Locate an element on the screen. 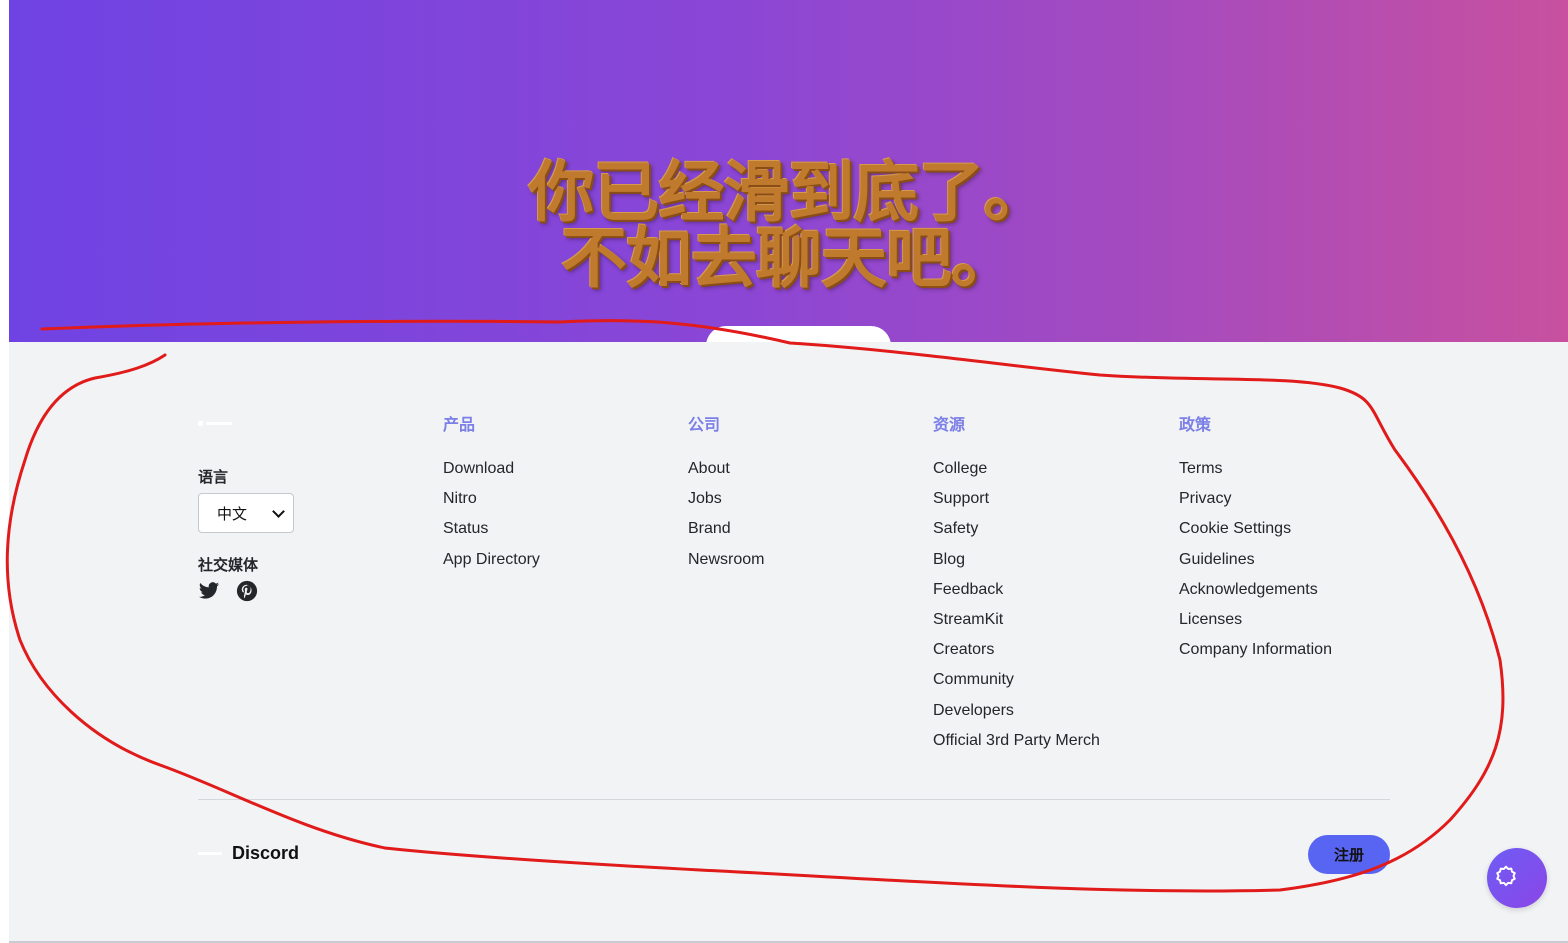  twitter-icon is located at coordinates (209, 591).